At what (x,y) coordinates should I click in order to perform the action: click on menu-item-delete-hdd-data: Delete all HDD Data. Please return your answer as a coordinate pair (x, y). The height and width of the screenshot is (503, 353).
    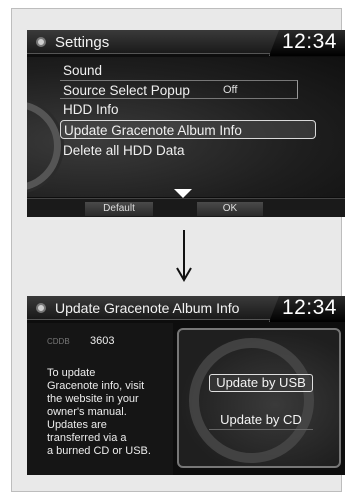
    Looking at the image, I should click on (122, 150).